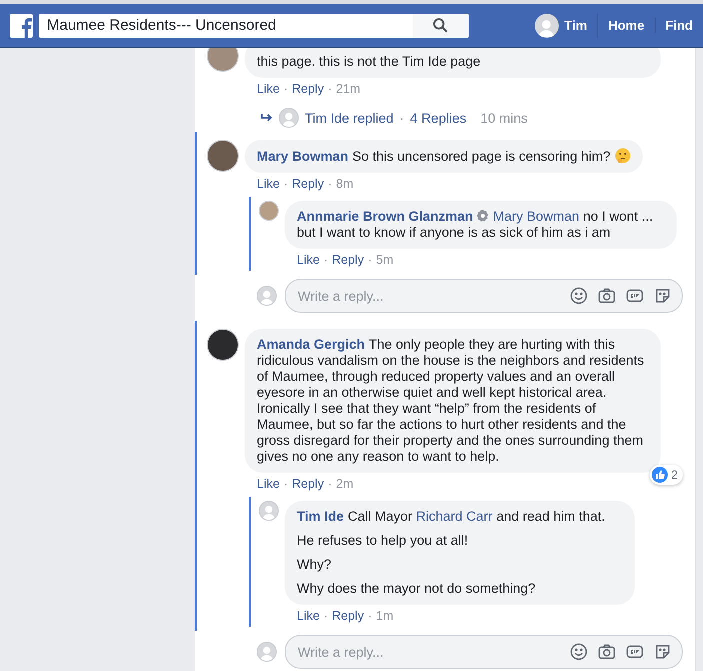 Image resolution: width=703 pixels, height=671 pixels. I want to click on comment-text: Tim Ide Call Mayor Richard Carr and read him that., so click(451, 517).